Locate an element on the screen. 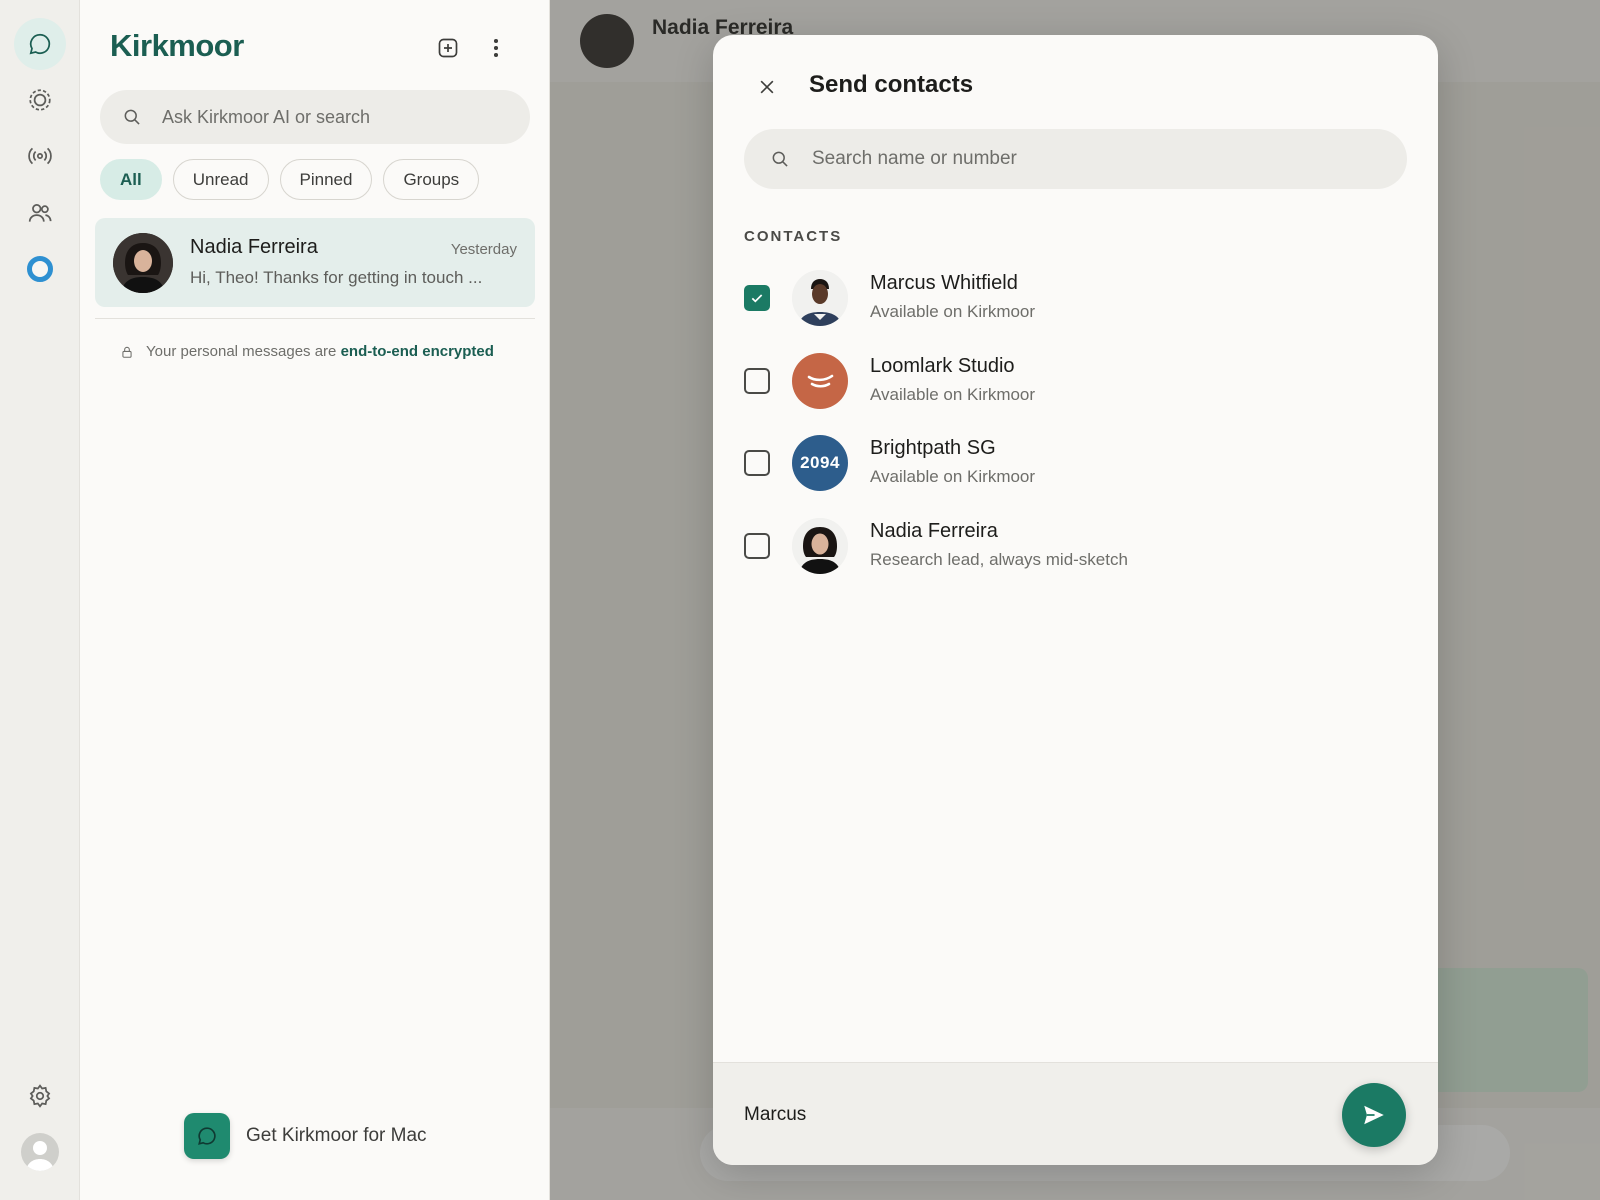  ai-nav-button is located at coordinates (40, 269).